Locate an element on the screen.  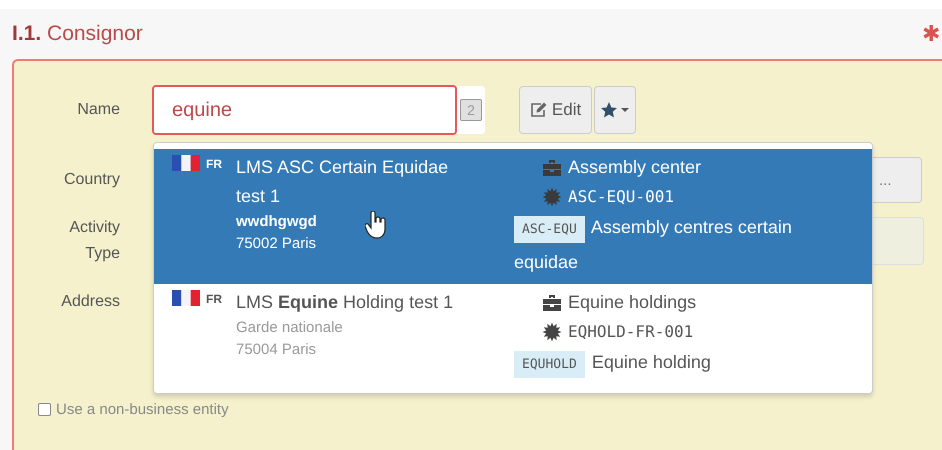
address-line: 75002 Paris is located at coordinates (276, 244).